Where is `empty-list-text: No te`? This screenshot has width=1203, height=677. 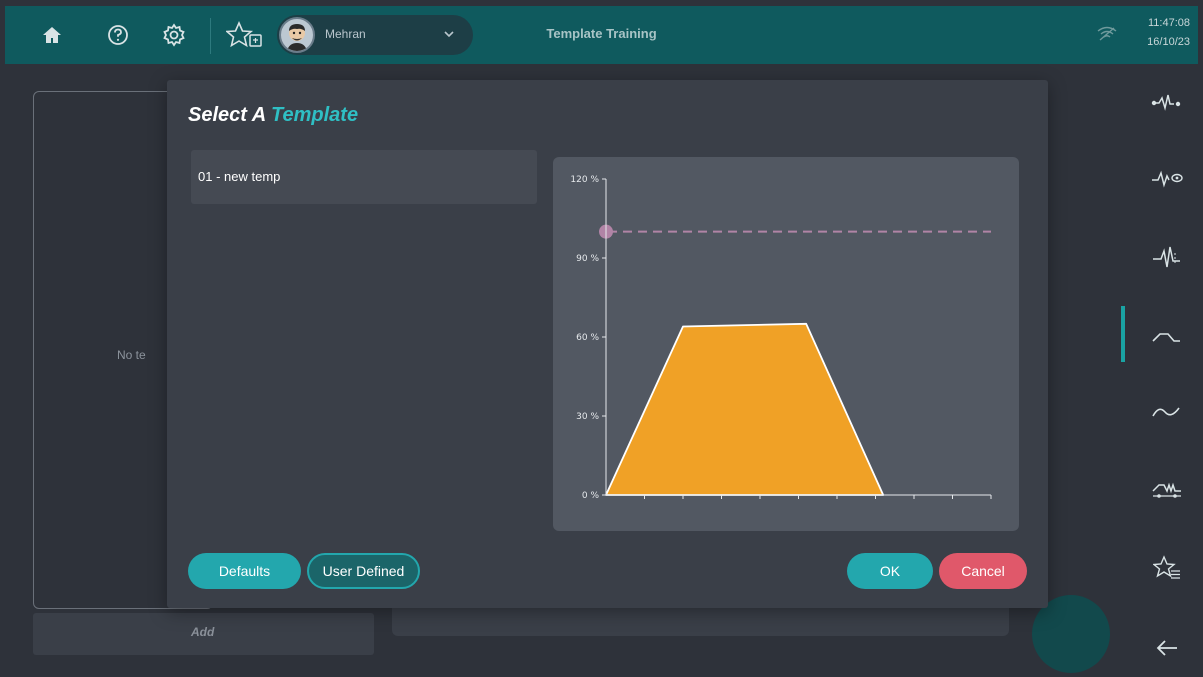
empty-list-text: No te is located at coordinates (131, 355).